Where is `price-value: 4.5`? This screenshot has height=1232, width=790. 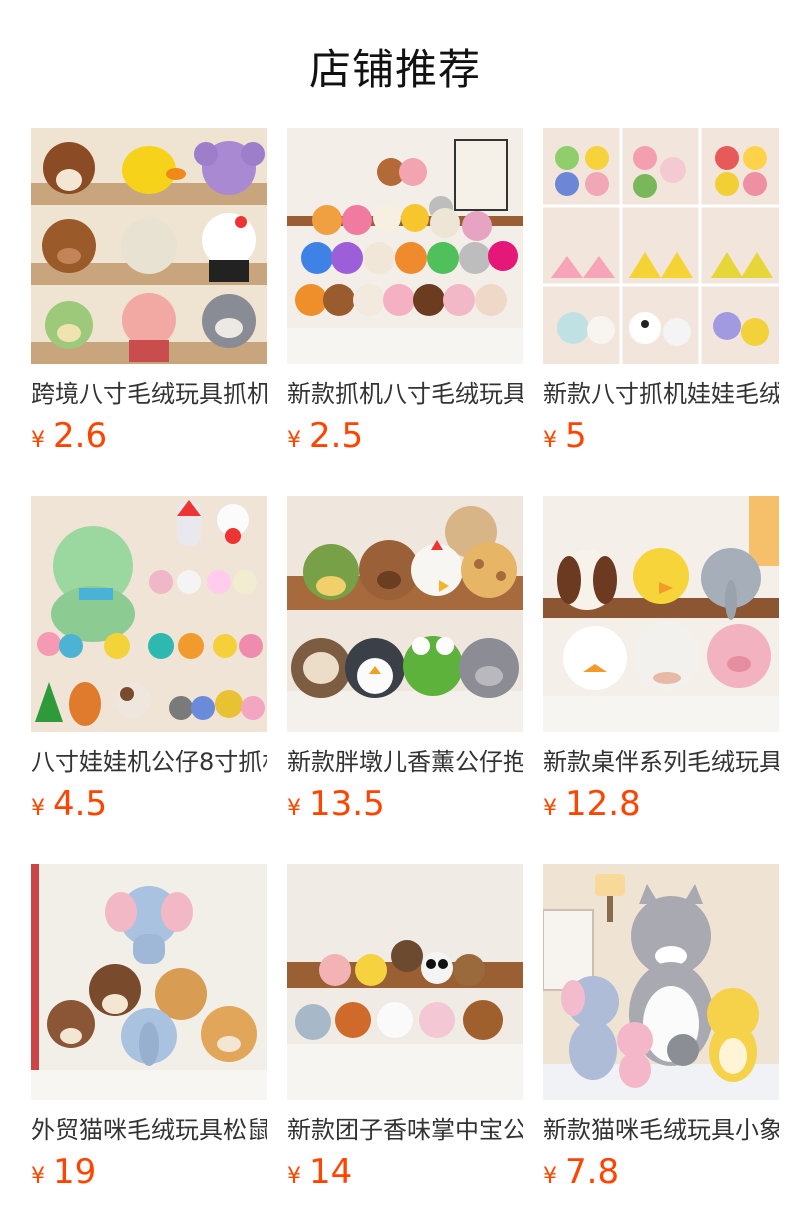 price-value: 4.5 is located at coordinates (80, 804).